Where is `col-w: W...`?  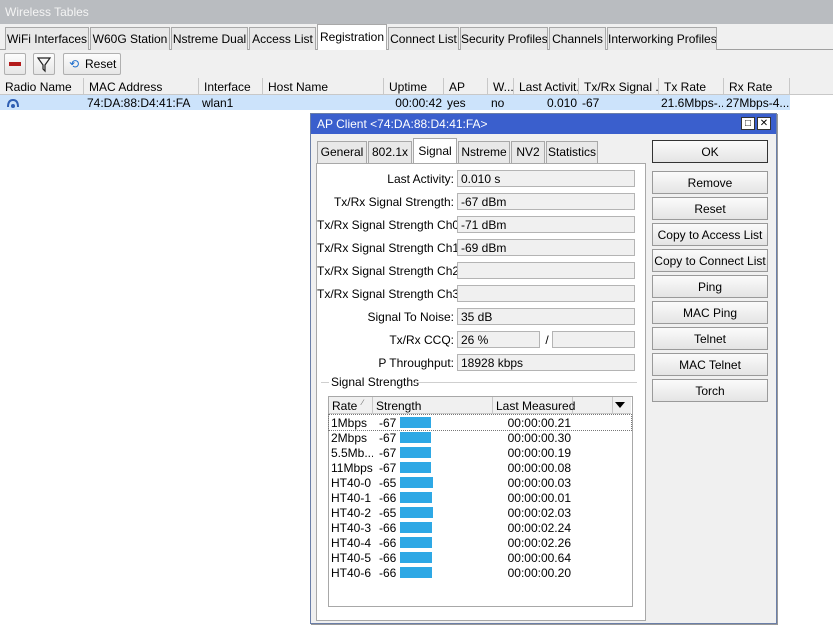
col-w: W... is located at coordinates (501, 86).